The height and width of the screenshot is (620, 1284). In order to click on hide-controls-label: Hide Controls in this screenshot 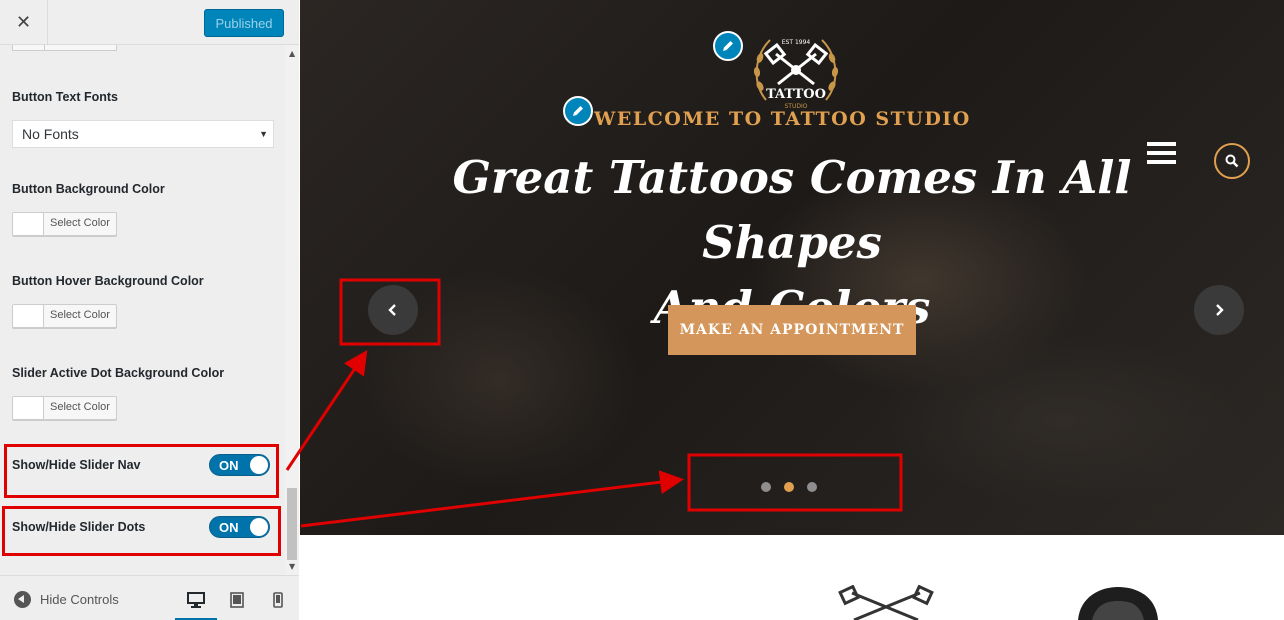, I will do `click(79, 599)`.